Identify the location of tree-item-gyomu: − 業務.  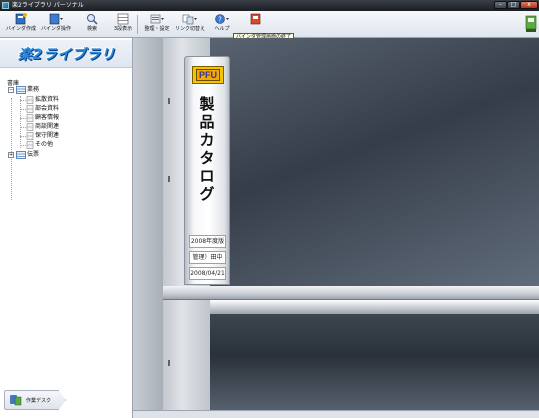
(53, 90).